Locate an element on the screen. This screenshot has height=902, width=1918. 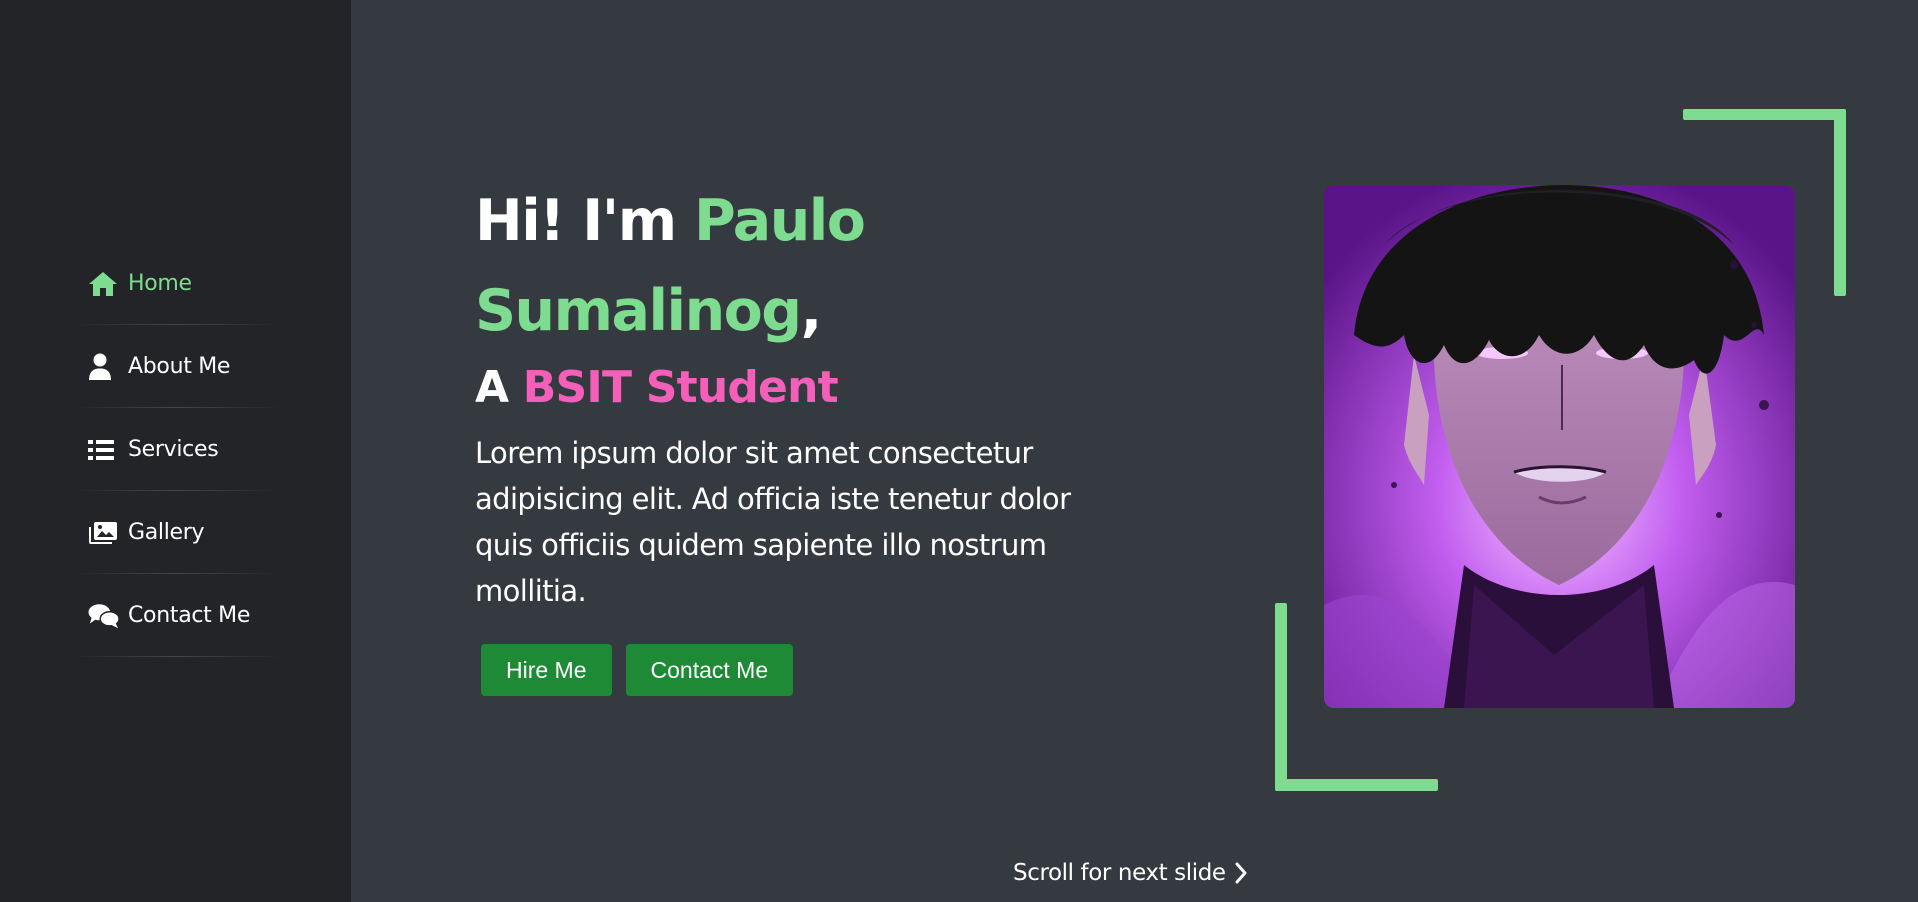
scroll-next-slide-link: Scroll for next slide is located at coordinates (1130, 873).